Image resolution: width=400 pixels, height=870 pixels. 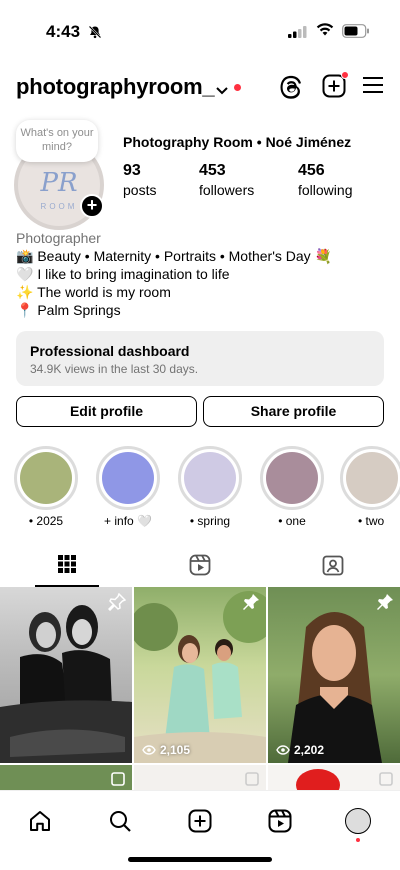 I want to click on stat-followers: 453 followers, so click(x=226, y=180).